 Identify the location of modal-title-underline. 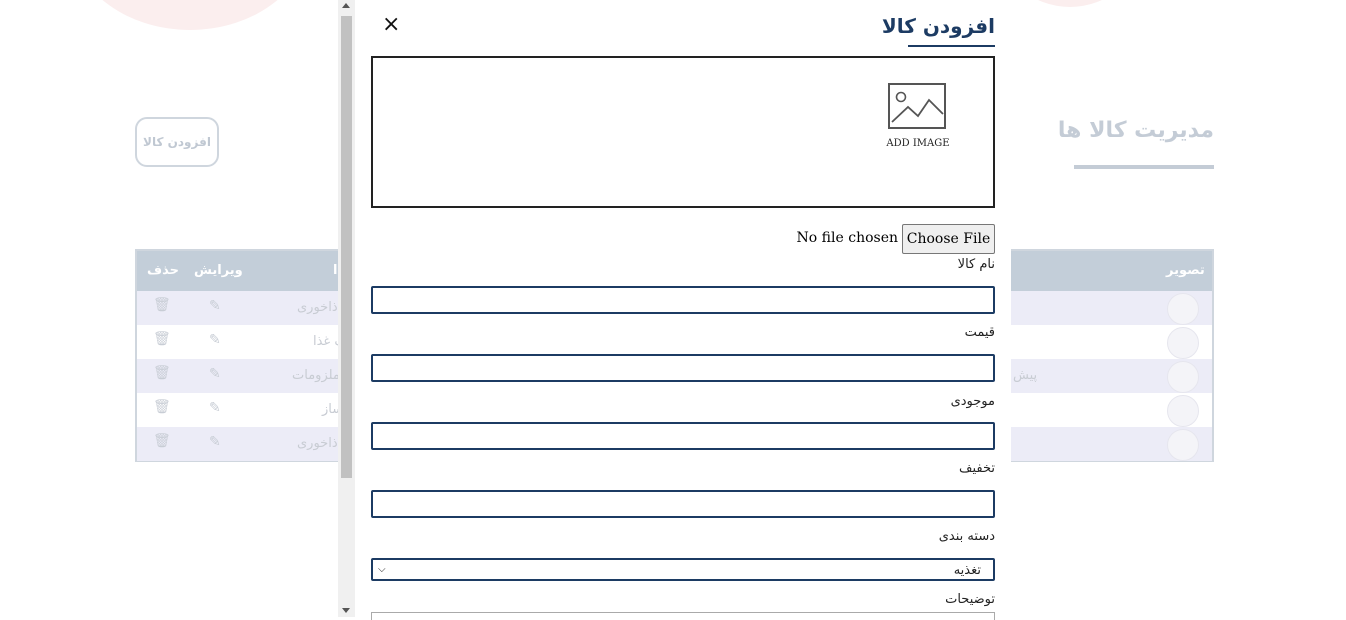
(951, 46).